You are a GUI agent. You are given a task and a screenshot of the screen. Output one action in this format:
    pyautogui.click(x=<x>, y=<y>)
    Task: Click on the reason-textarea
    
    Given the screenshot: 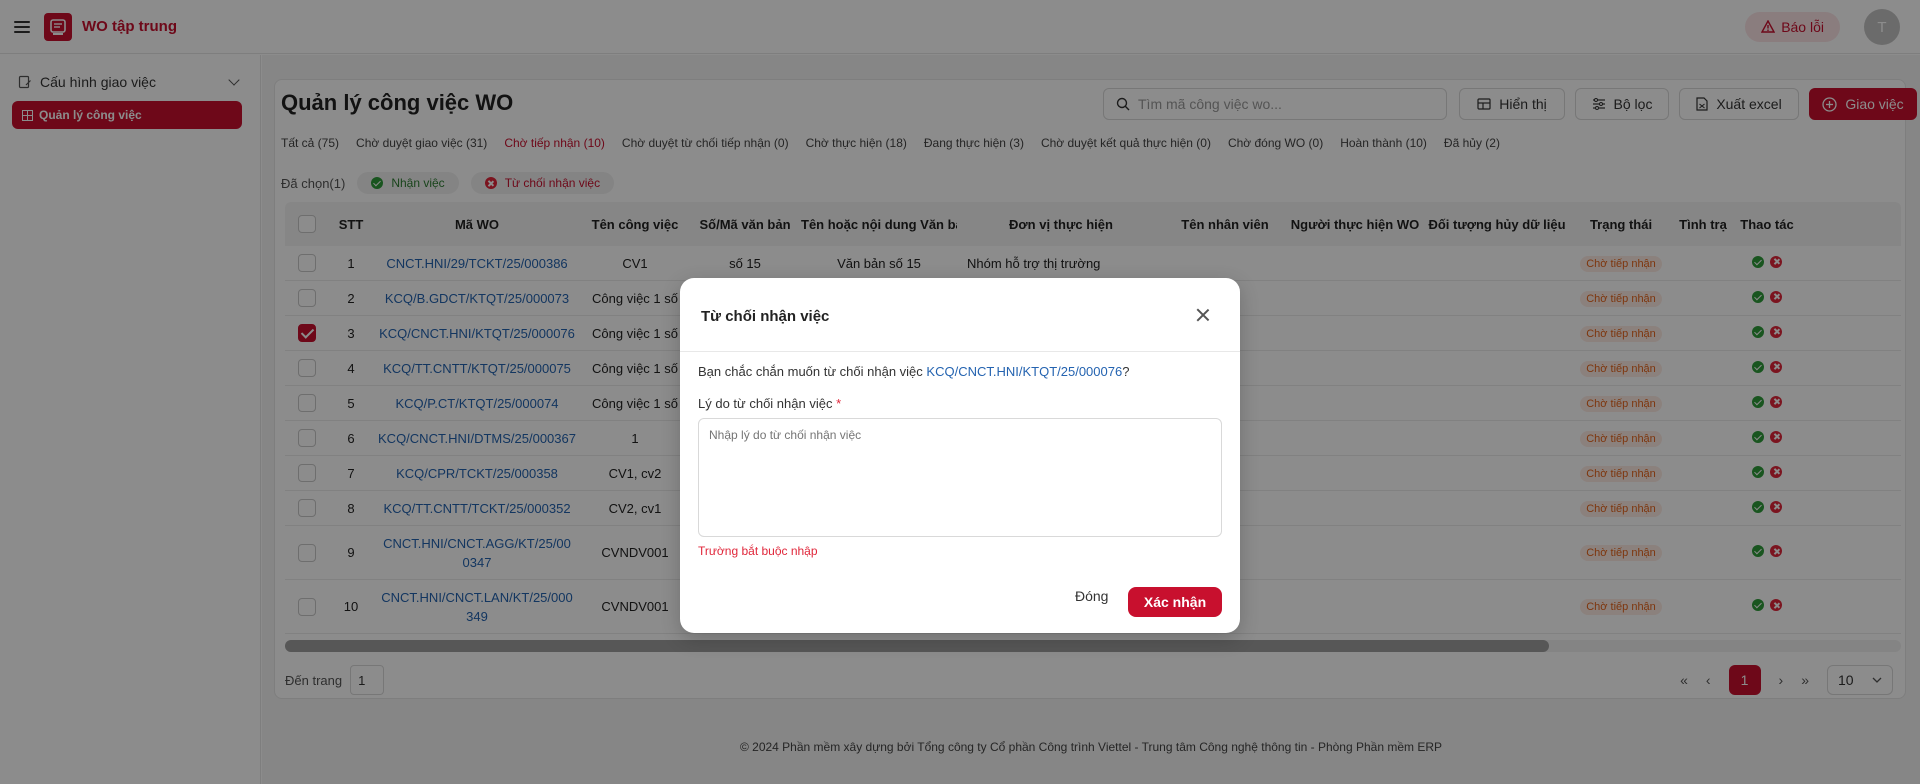 What is the action you would take?
    pyautogui.click(x=960, y=477)
    